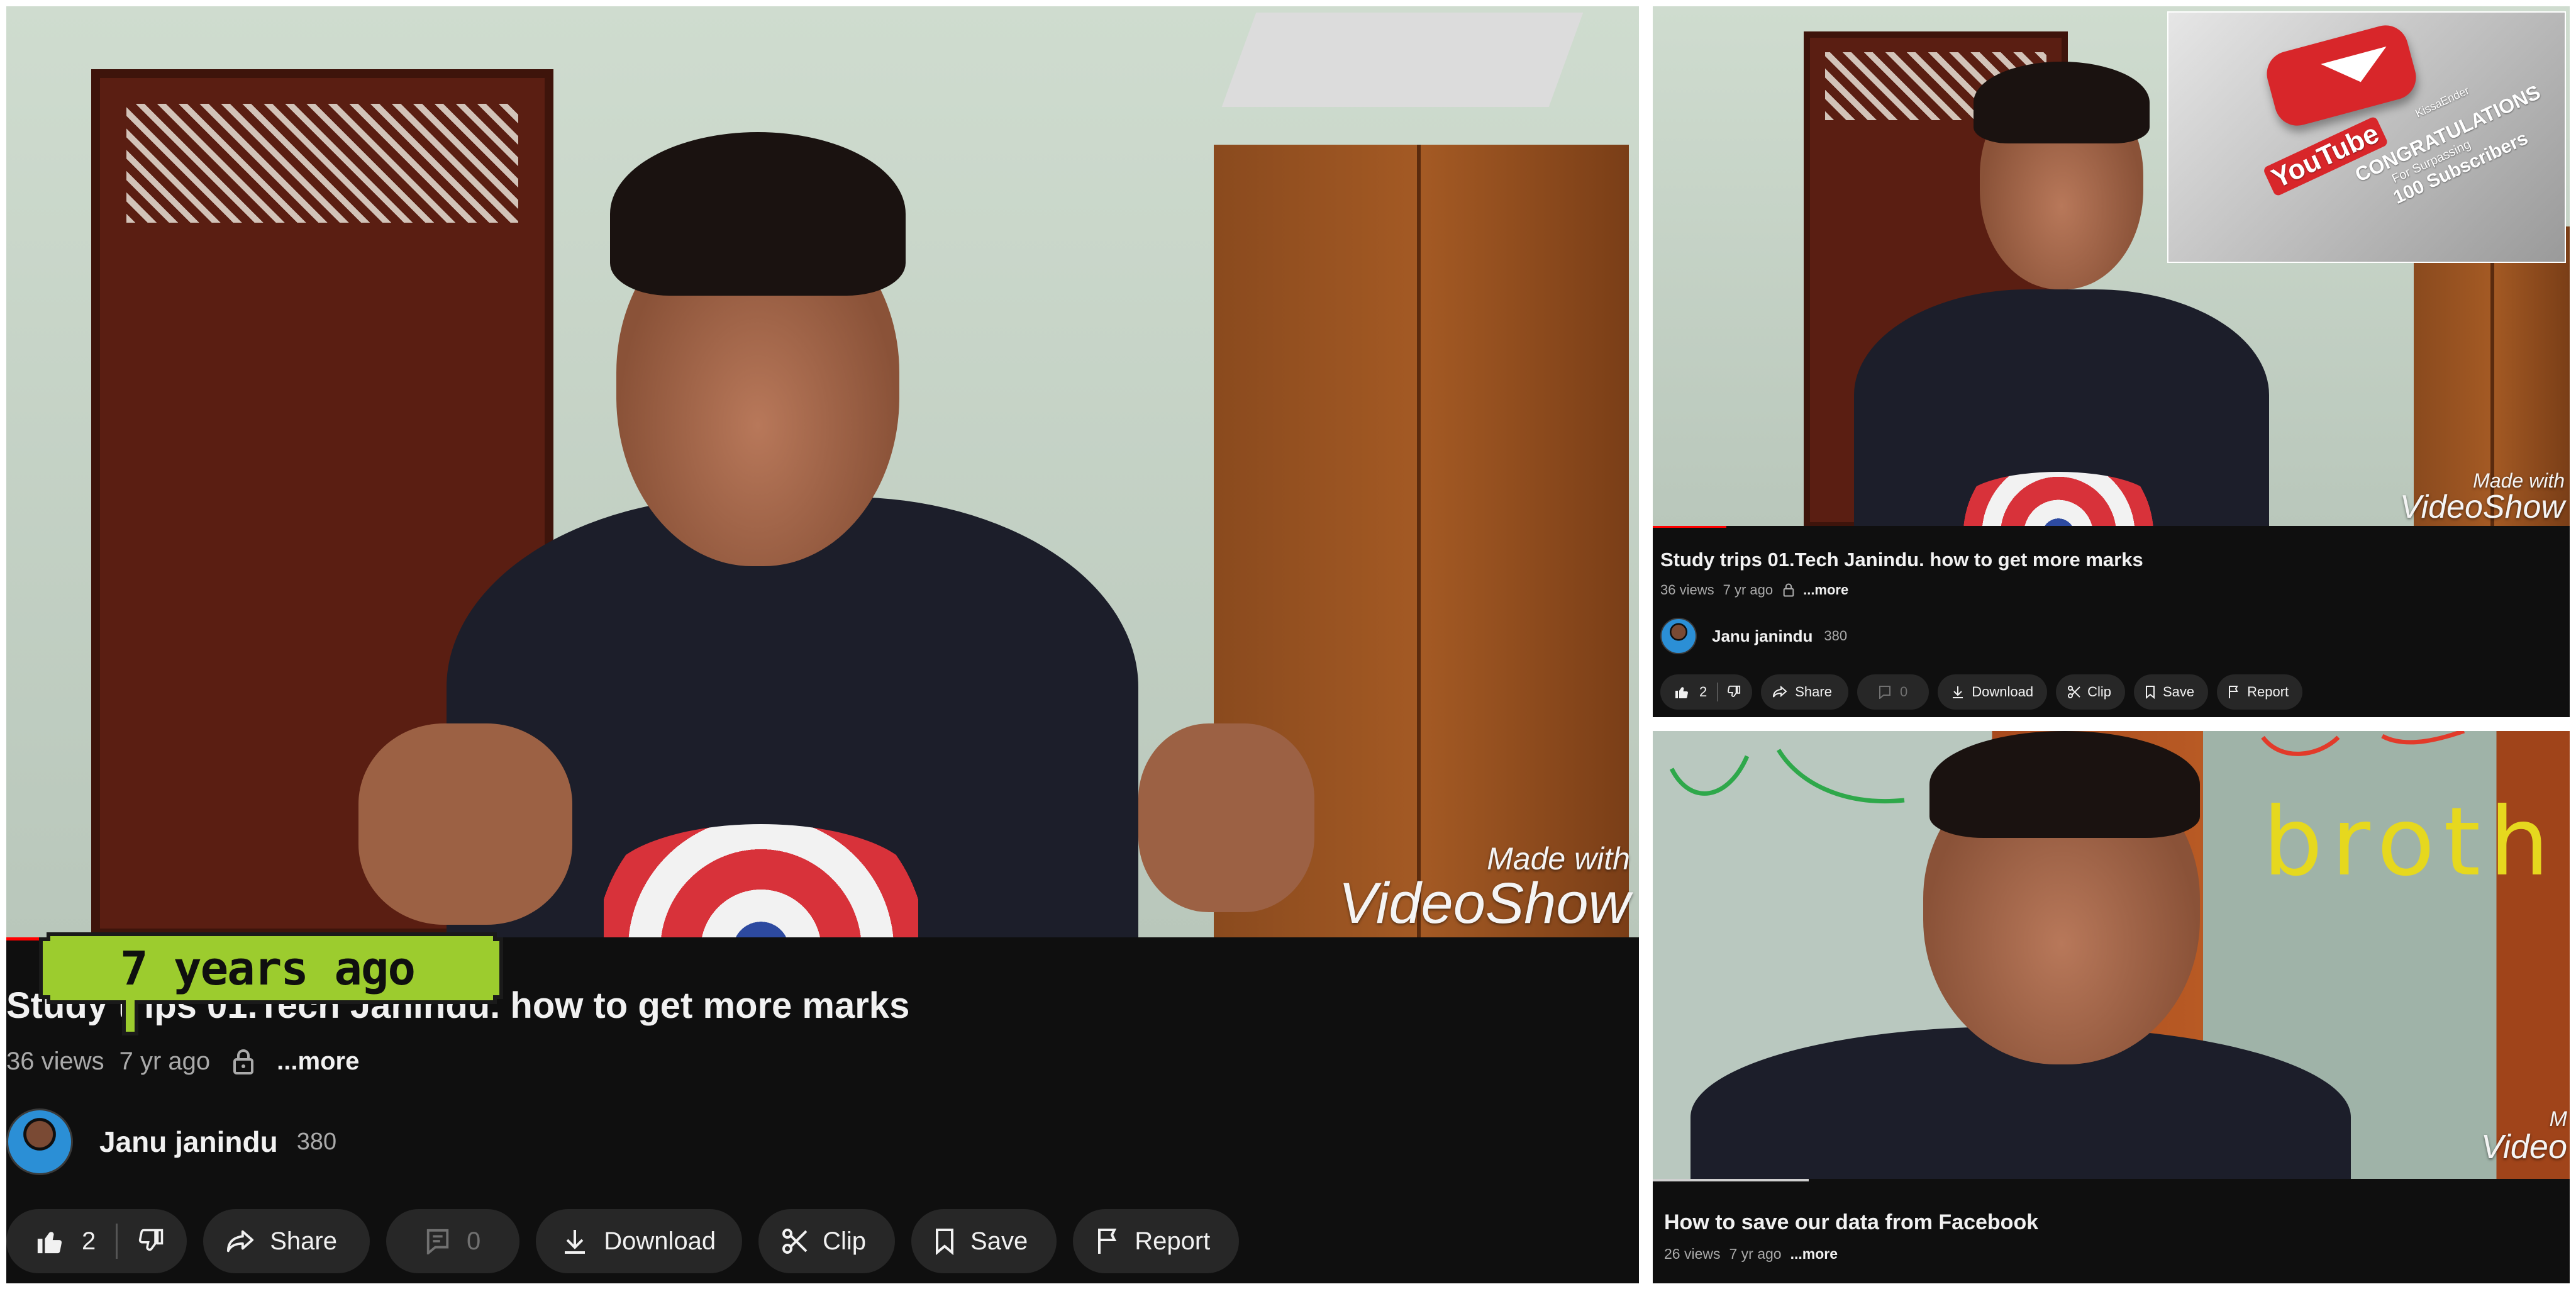 The width and height of the screenshot is (2576, 1289). What do you see at coordinates (1762, 636) in the screenshot?
I see `tr-channel-name: Janu janindu` at bounding box center [1762, 636].